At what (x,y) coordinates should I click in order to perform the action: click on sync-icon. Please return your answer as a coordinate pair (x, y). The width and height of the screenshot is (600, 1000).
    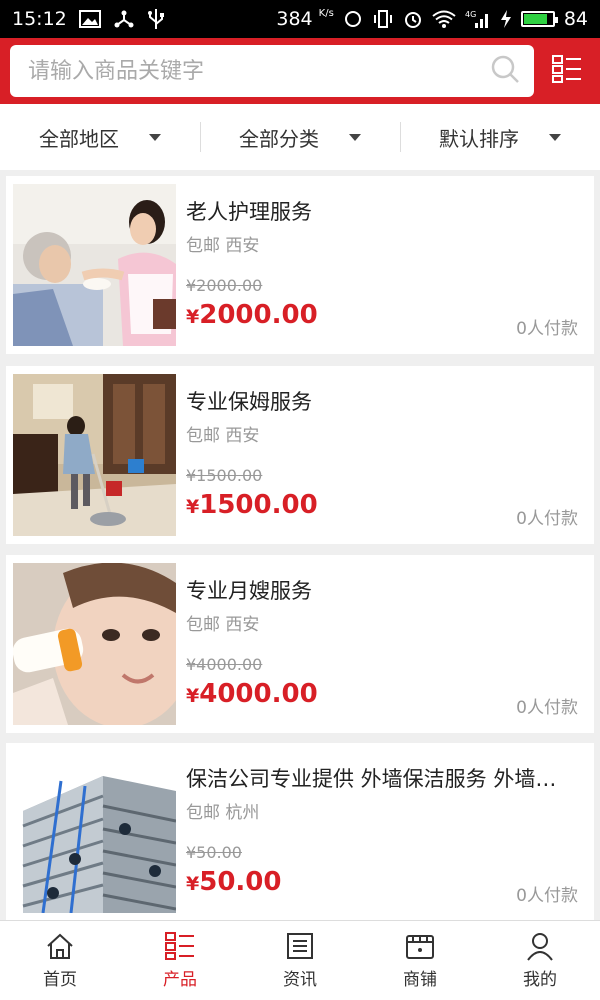
    Looking at the image, I should click on (353, 19).